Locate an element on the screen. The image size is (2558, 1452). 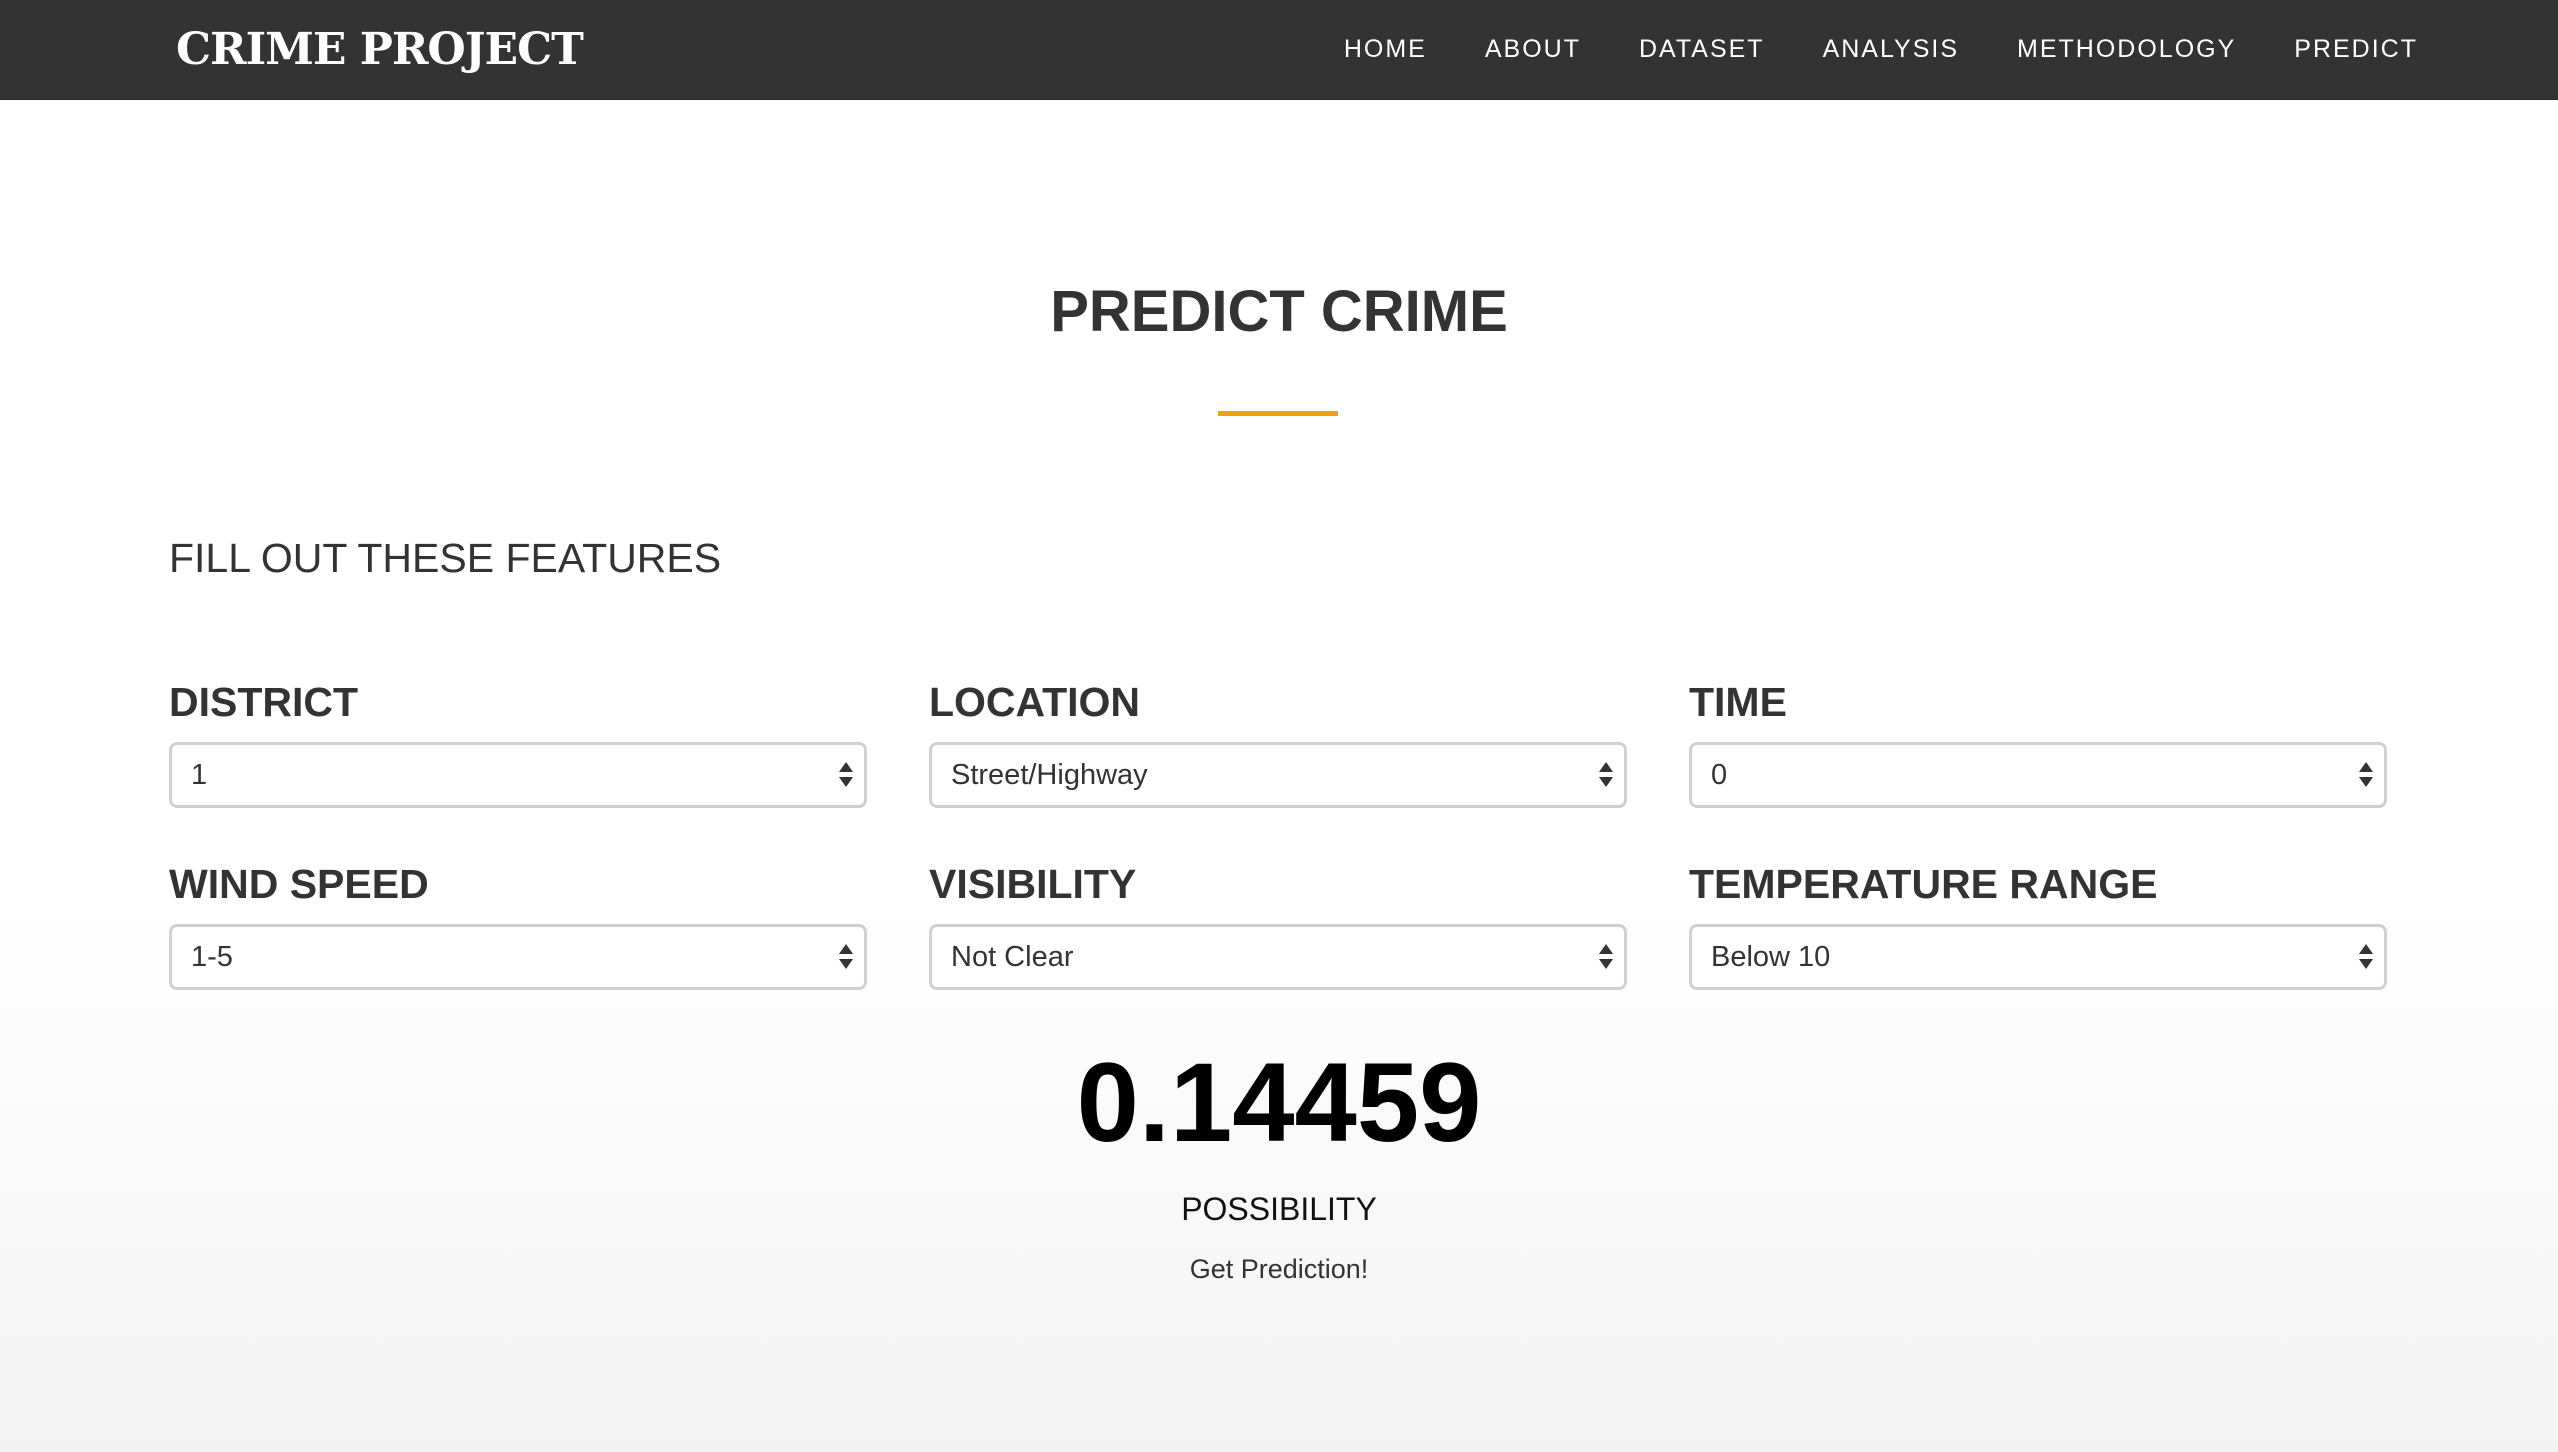
district-field: DISTRICT 1 is located at coordinates (518, 742).